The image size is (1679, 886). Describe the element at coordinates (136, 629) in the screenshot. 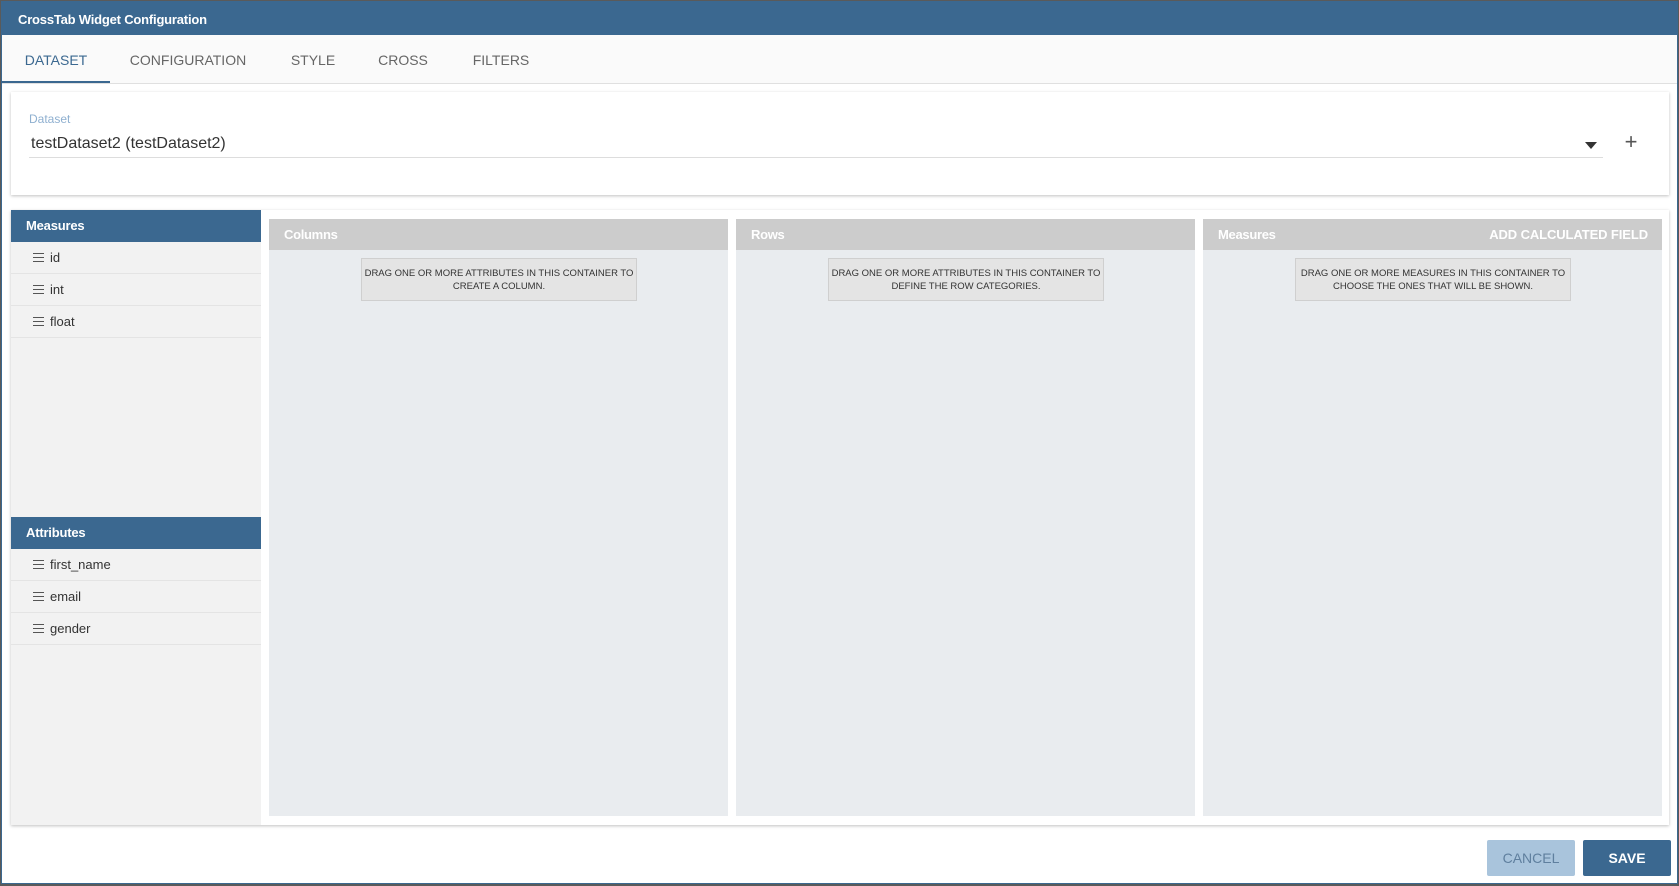

I see `attribute-item-gender: gender` at that location.